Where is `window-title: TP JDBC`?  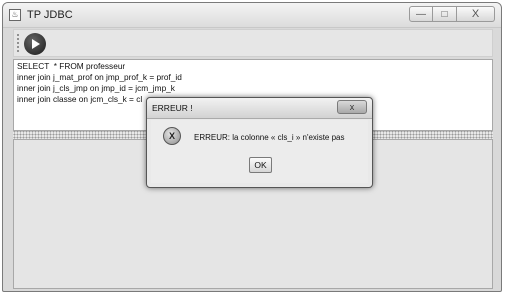 window-title: TP JDBC is located at coordinates (50, 15).